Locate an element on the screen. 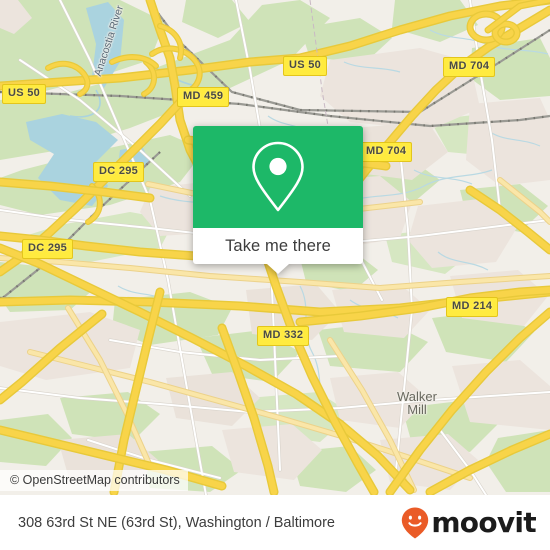 Image resolution: width=550 pixels, height=550 pixels. take-me-there-button: Take me there is located at coordinates (278, 246).